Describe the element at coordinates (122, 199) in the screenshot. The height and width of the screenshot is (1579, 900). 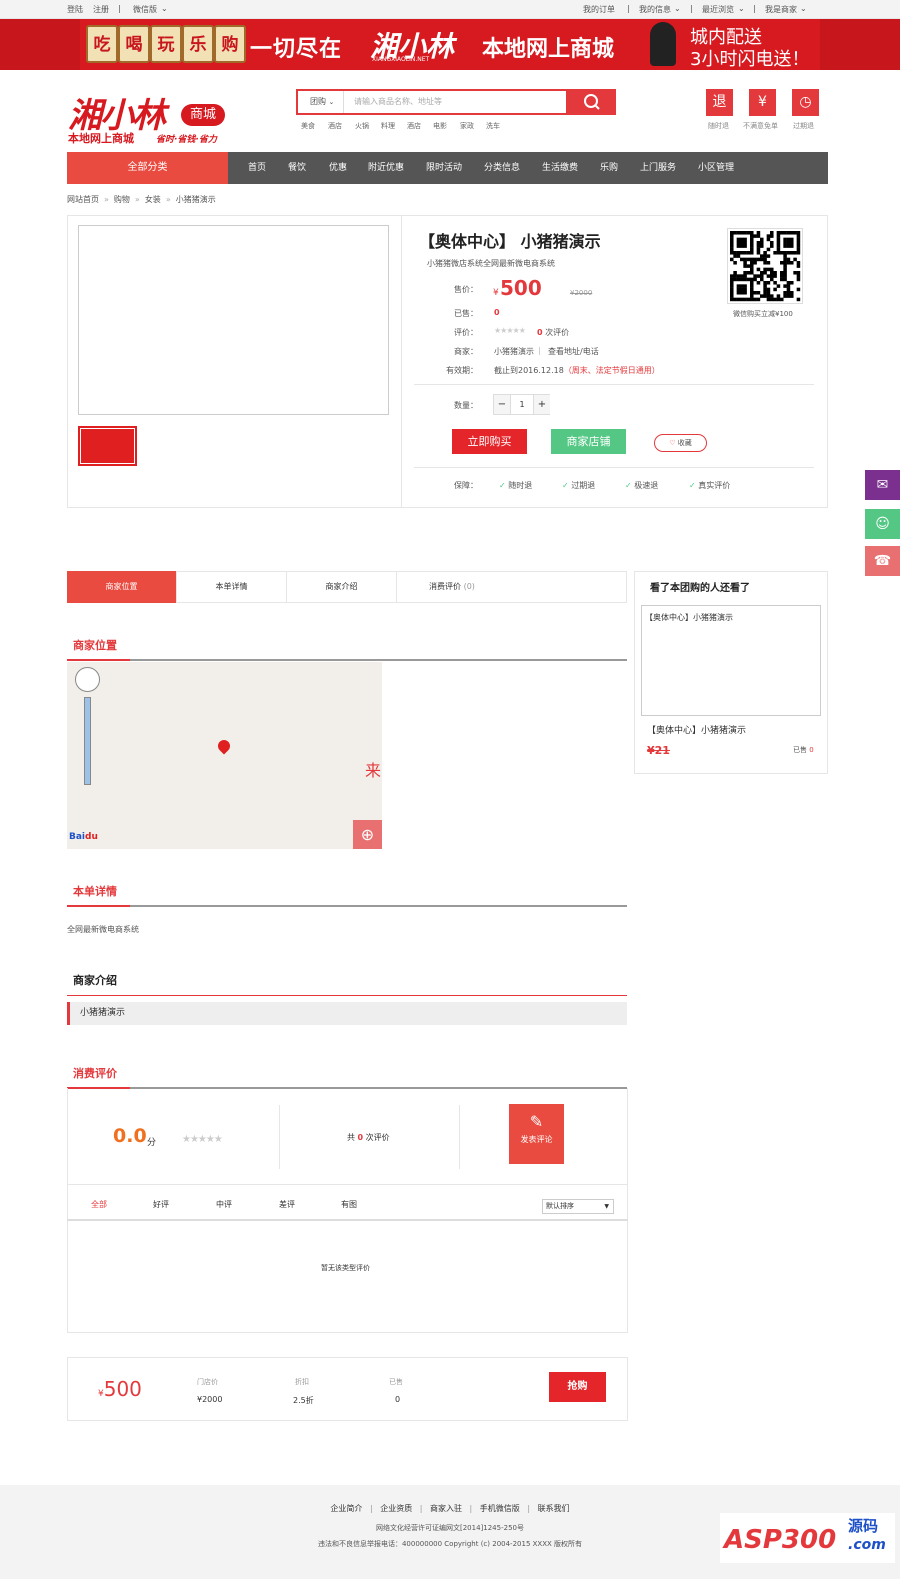
I see `breadcrumb-item: 购物` at that location.